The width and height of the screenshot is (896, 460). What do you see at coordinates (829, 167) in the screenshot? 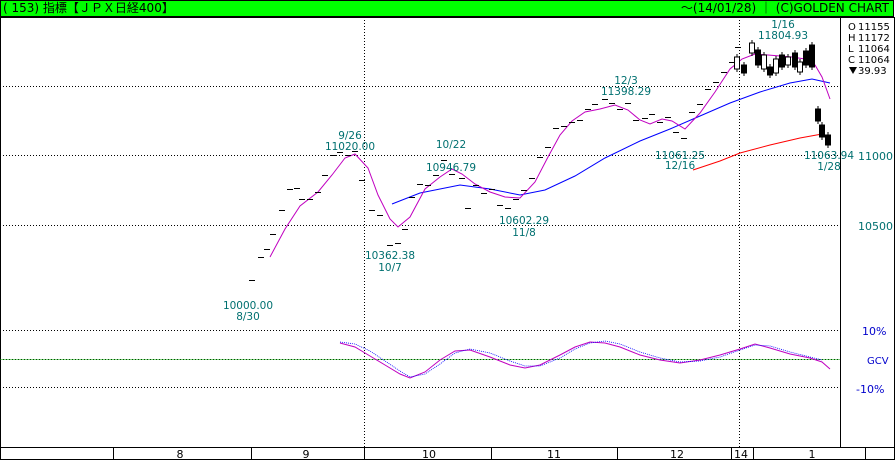
I see `annotation-line2: 1/28` at bounding box center [829, 167].